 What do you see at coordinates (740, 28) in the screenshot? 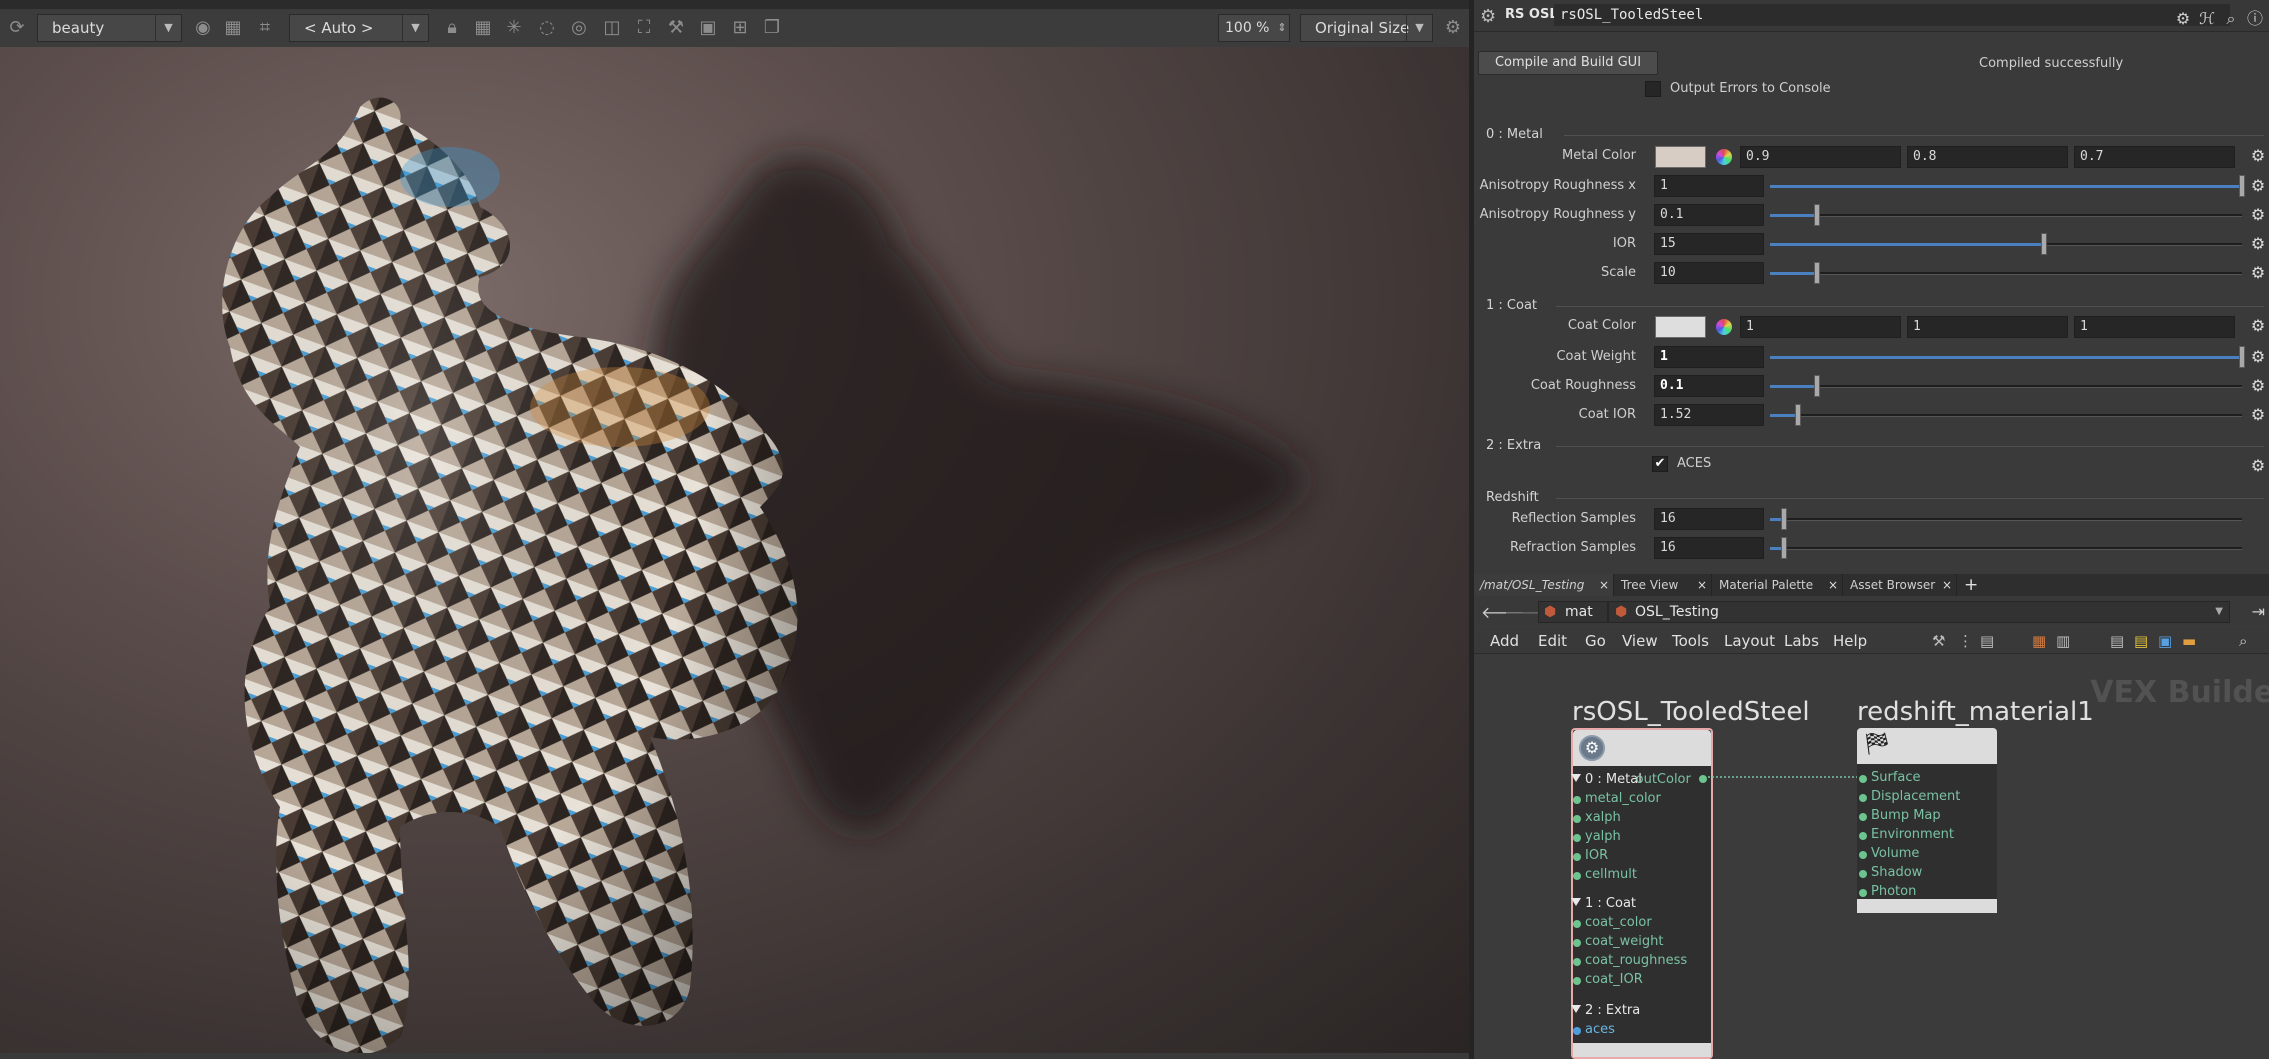
I see `add-snapshot-icon: ⊞` at bounding box center [740, 28].